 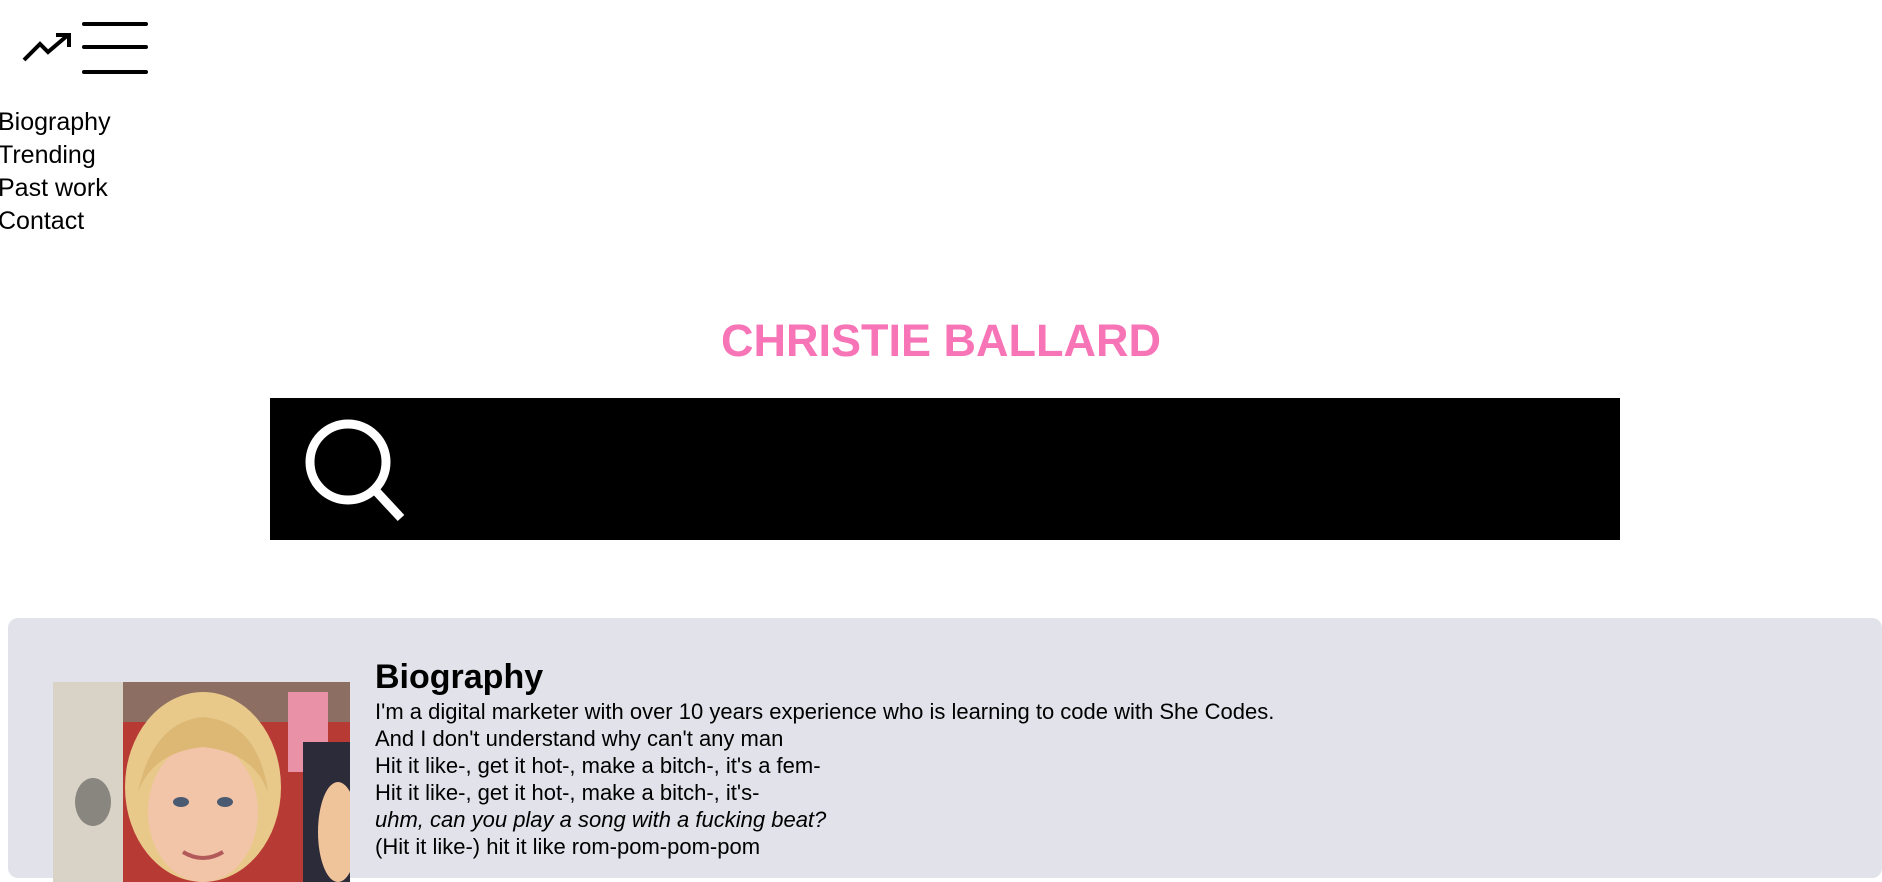 I want to click on nav-link-trending: Trending, so click(x=55, y=155).